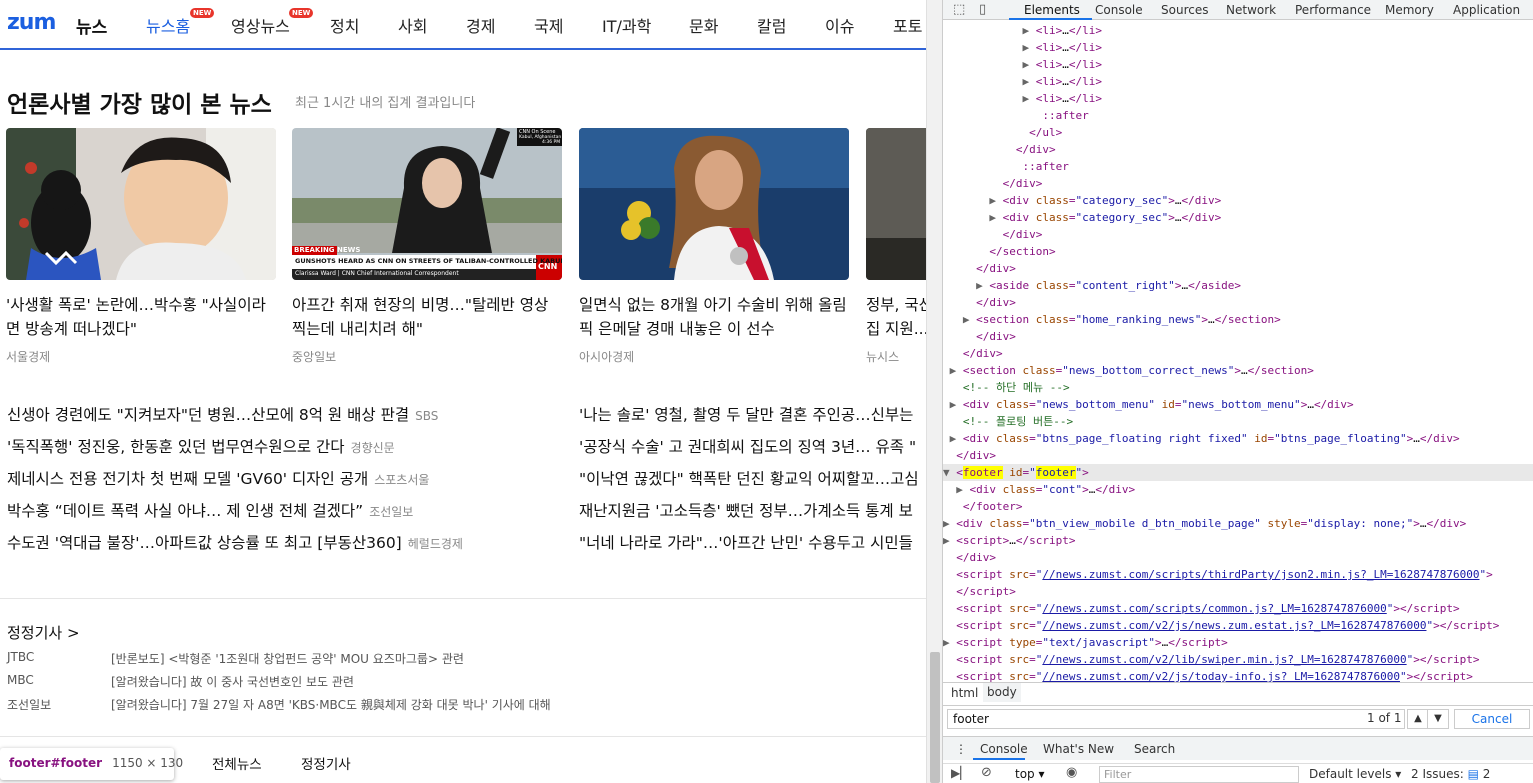 The image size is (1533, 783). What do you see at coordinates (43, 632) in the screenshot?
I see `corrections-title-link: 정정기사 >` at bounding box center [43, 632].